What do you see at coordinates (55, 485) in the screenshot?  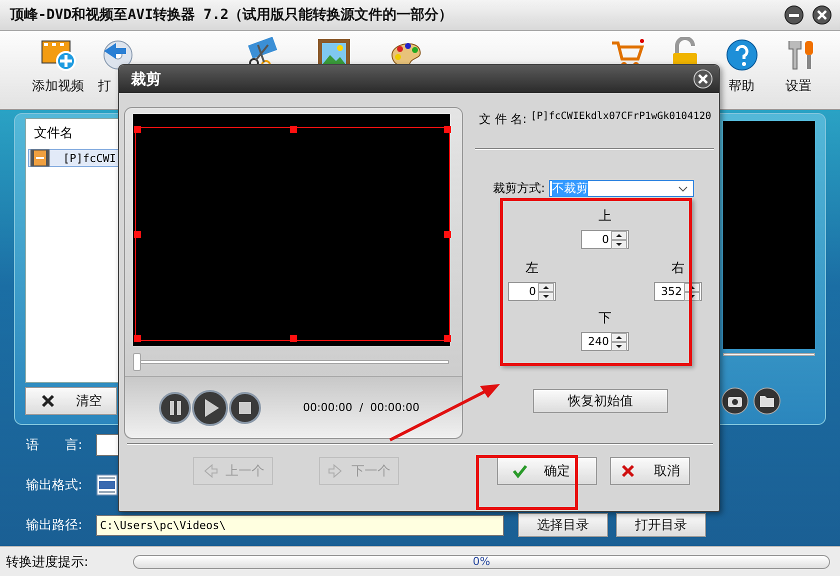 I see `format-label: 输出格式:` at bounding box center [55, 485].